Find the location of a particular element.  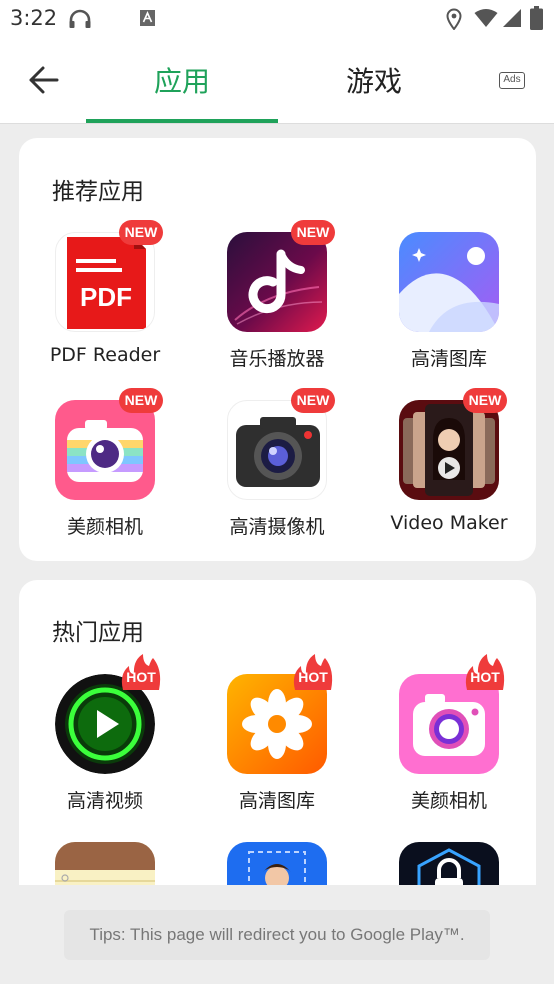

app-item-lock-partial is located at coordinates (449, 863).